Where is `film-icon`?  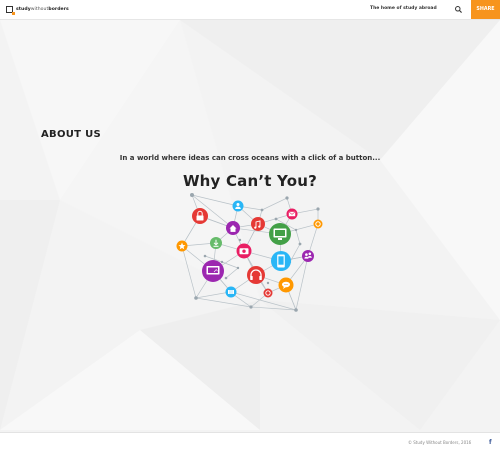 film-icon is located at coordinates (231, 292).